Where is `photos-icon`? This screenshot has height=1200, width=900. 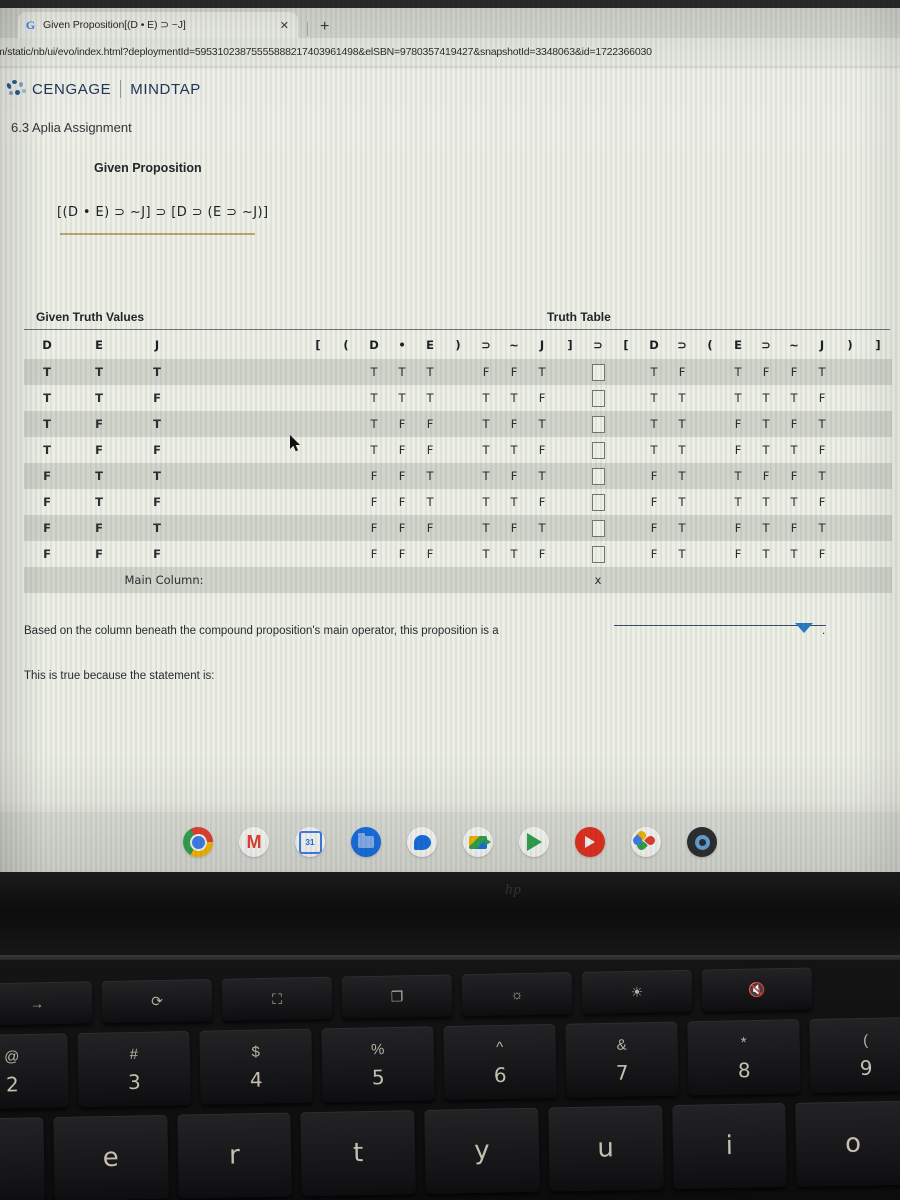
photos-icon is located at coordinates (646, 842).